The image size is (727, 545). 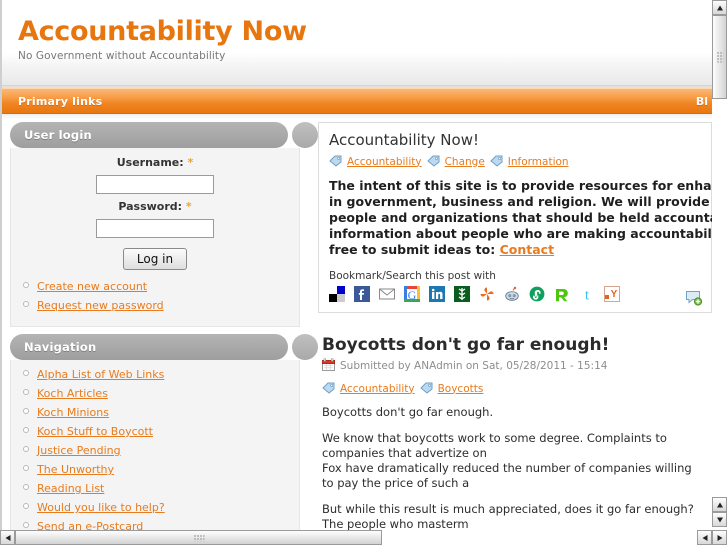 I want to click on list-item: Create new account, so click(x=155, y=287).